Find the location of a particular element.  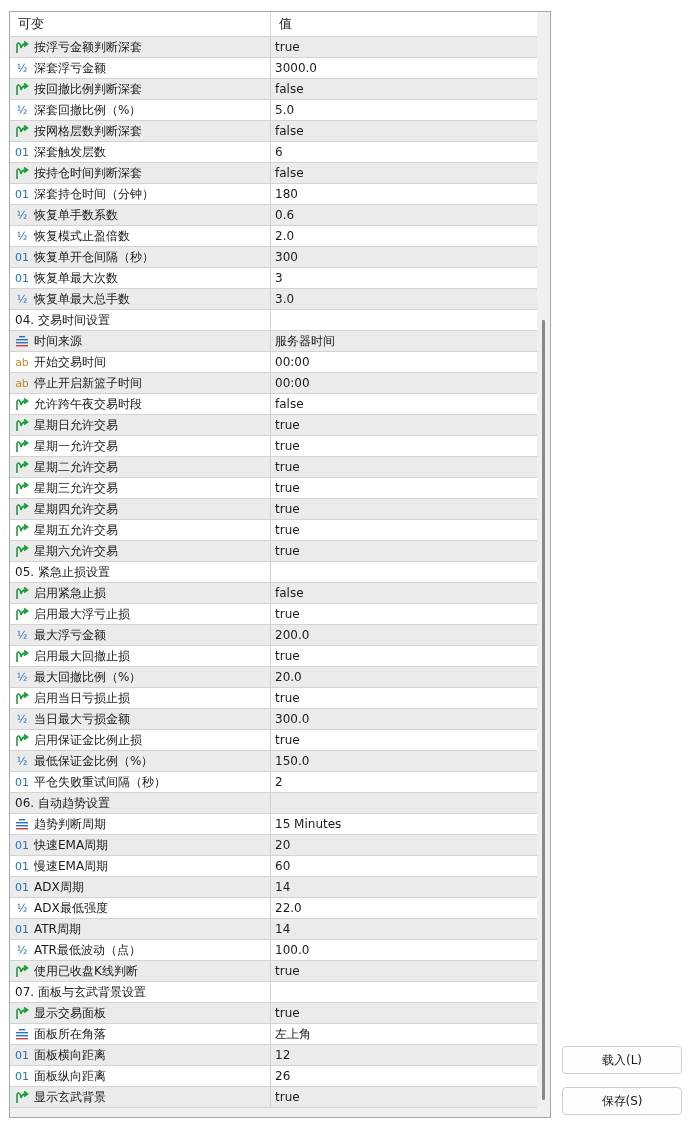

parameter-value: 左上角 is located at coordinates (293, 1034).